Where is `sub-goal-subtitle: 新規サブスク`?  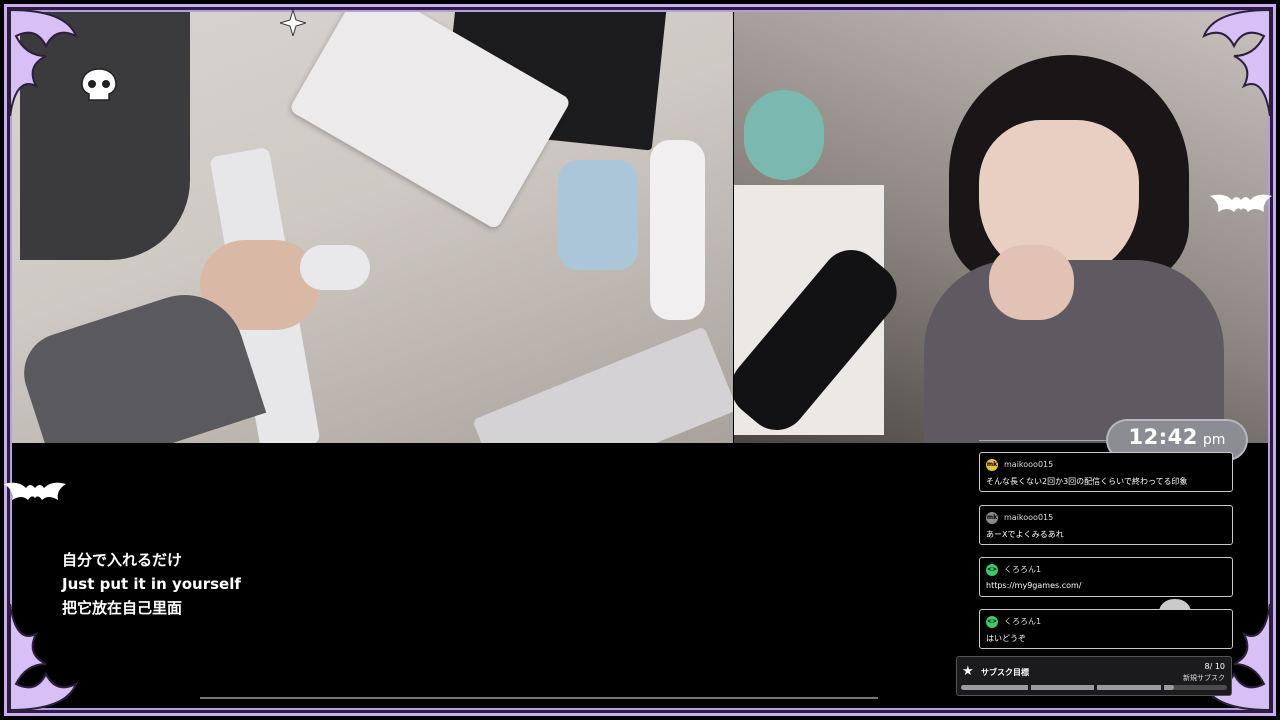
sub-goal-subtitle: 新規サブスク is located at coordinates (1204, 678).